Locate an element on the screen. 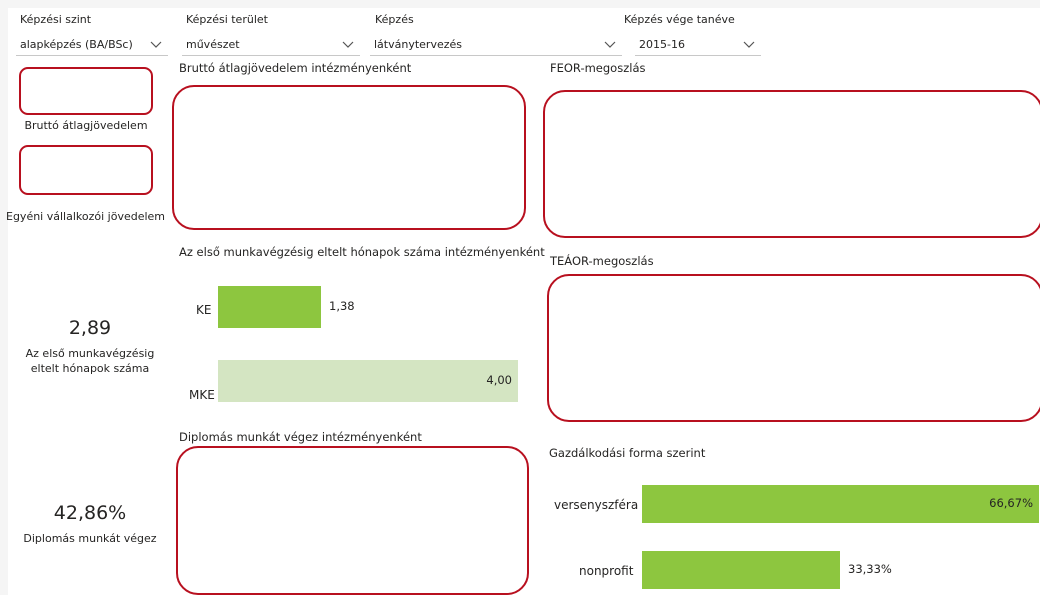 Image resolution: width=1040 pixels, height=595 pixels. income-by-institution-highlight is located at coordinates (349, 157).